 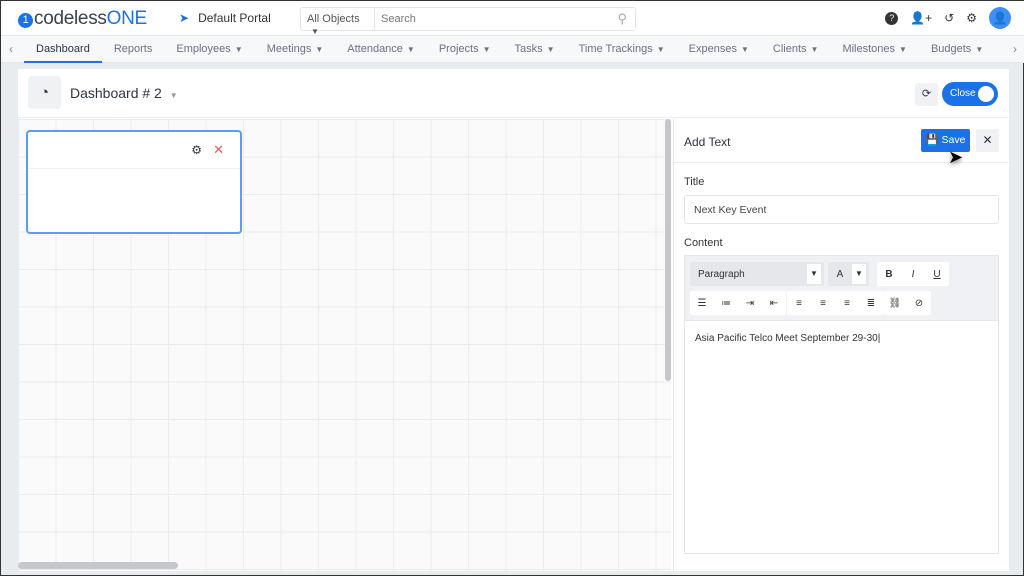 I want to click on chevron-left-icon: ‹, so click(x=11, y=49).